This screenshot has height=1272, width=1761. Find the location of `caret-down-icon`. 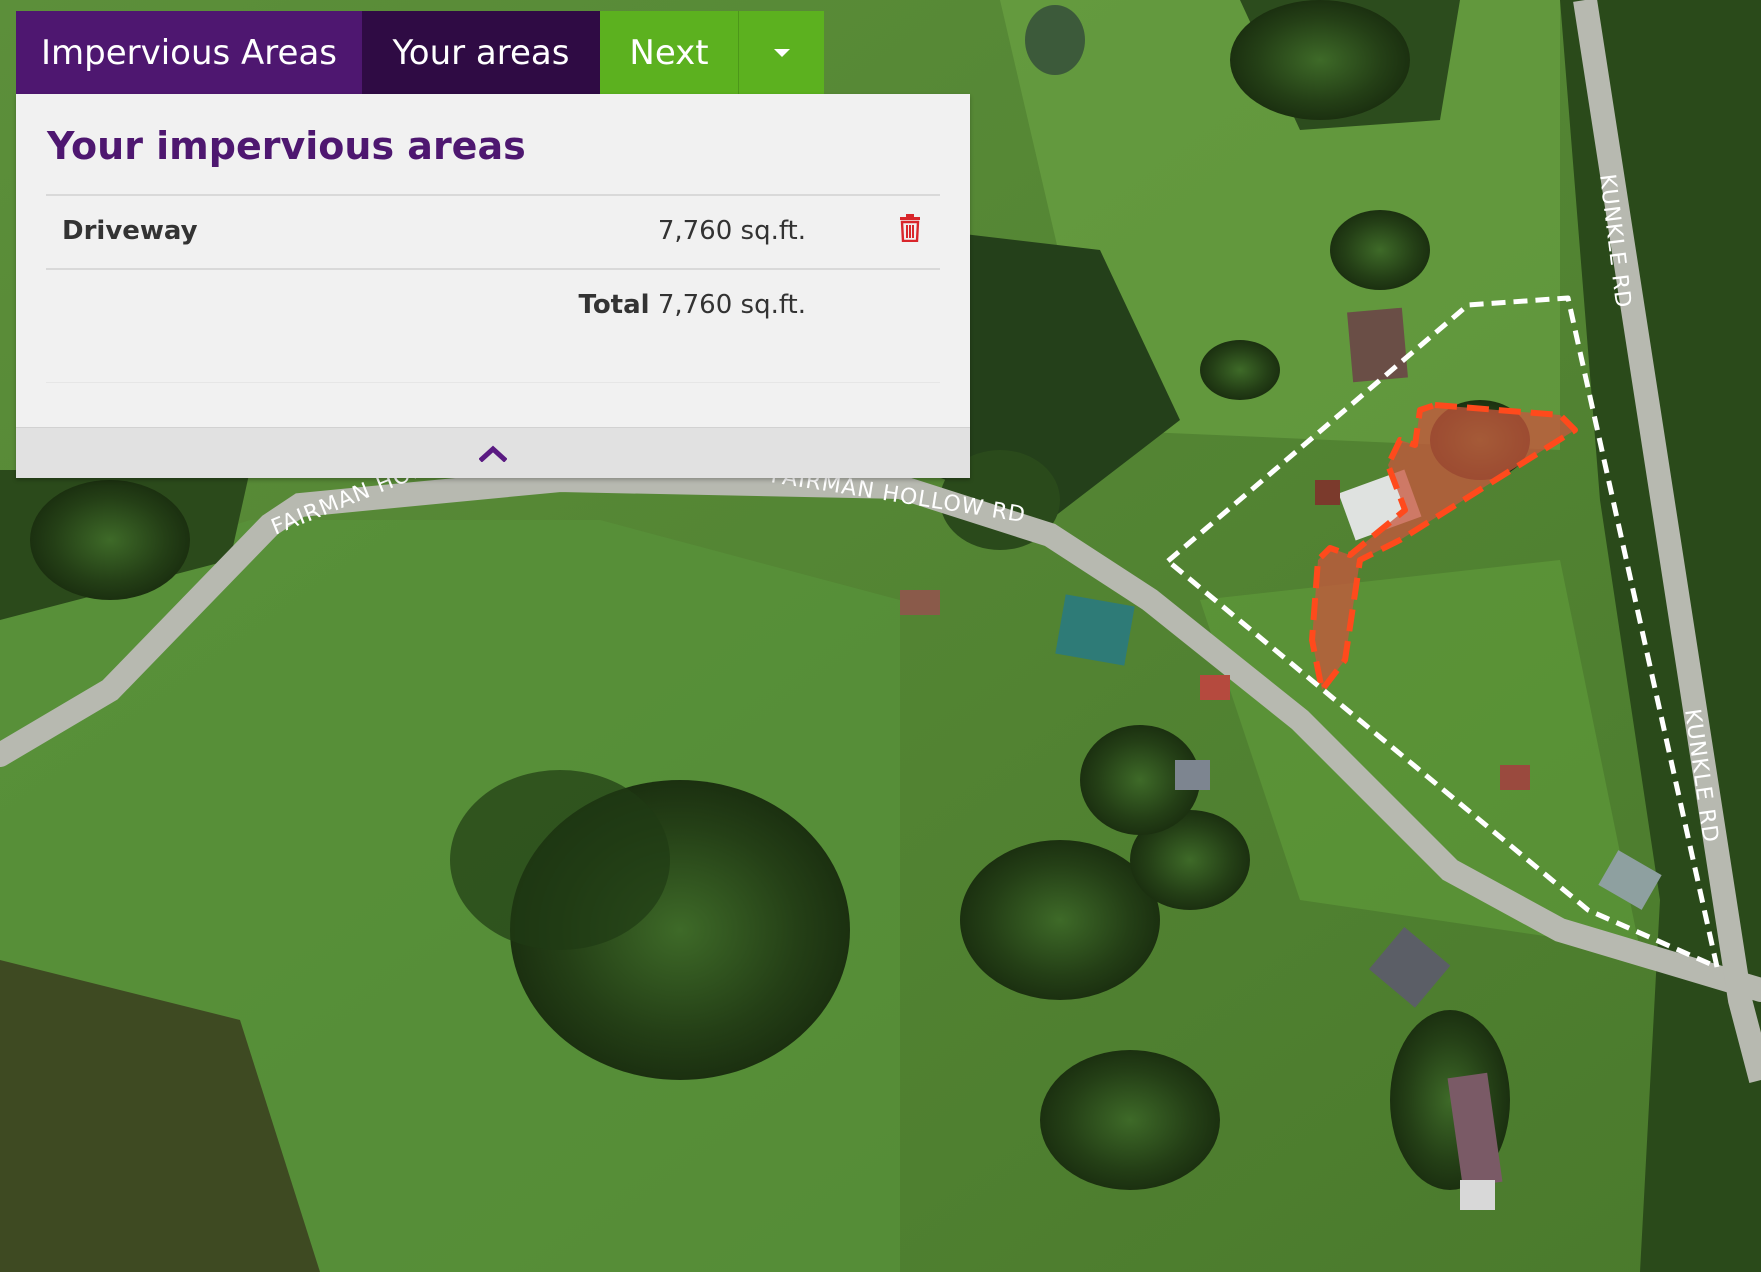

caret-down-icon is located at coordinates (781, 52).